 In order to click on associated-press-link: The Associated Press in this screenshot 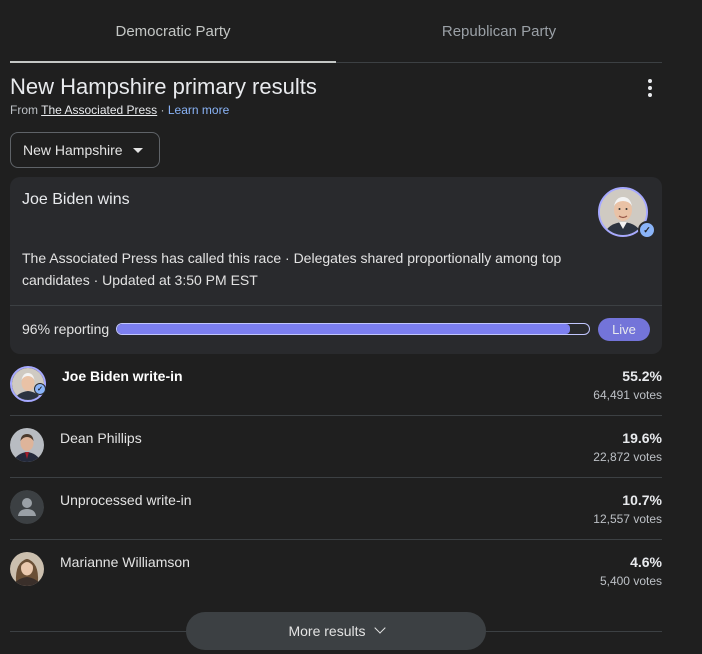, I will do `click(99, 110)`.